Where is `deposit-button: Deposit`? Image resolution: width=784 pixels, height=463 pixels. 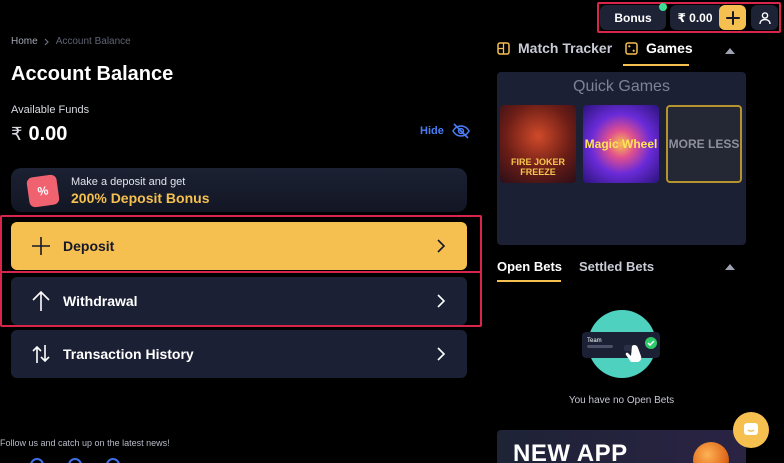
deposit-button: Deposit is located at coordinates (239, 246).